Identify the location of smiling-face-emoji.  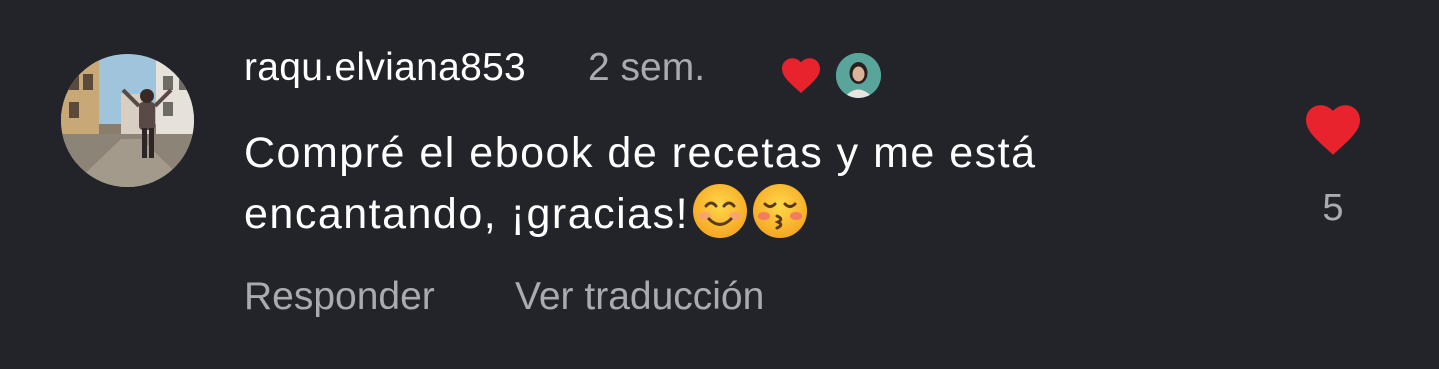
(720, 211).